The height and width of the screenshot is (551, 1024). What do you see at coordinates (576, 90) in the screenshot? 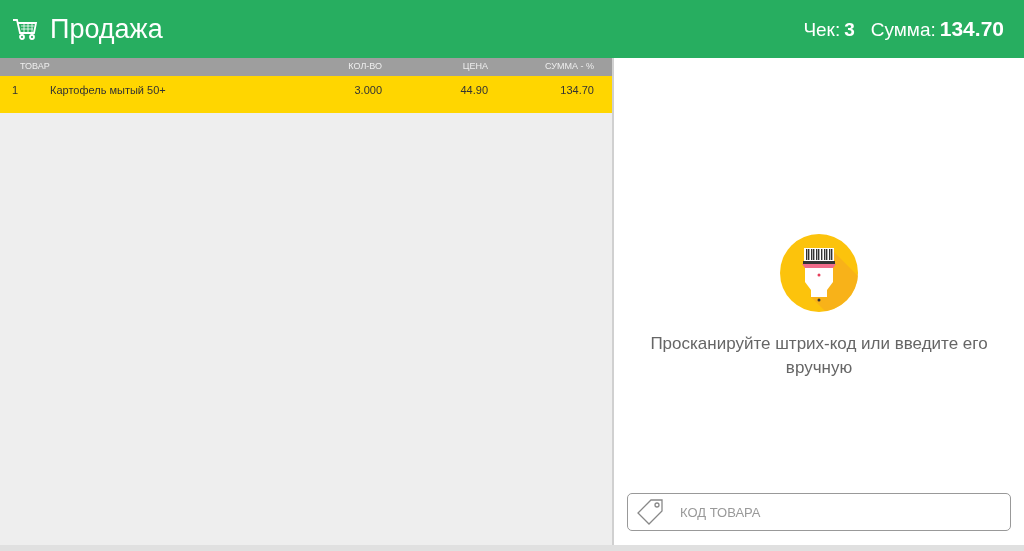
I see `item-sum: 134.70` at bounding box center [576, 90].